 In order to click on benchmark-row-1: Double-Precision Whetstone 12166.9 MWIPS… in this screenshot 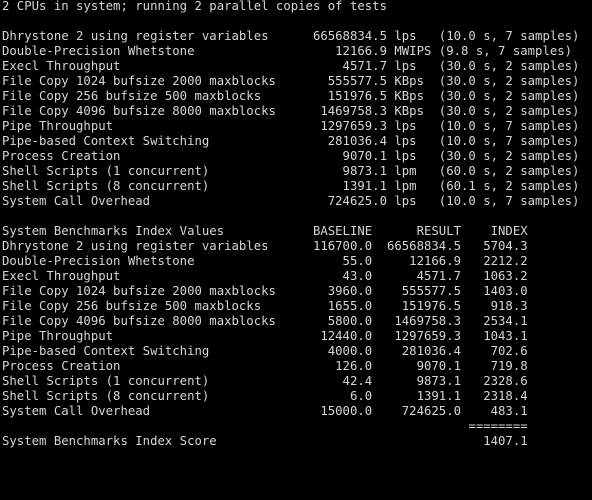, I will do `click(287, 51)`.